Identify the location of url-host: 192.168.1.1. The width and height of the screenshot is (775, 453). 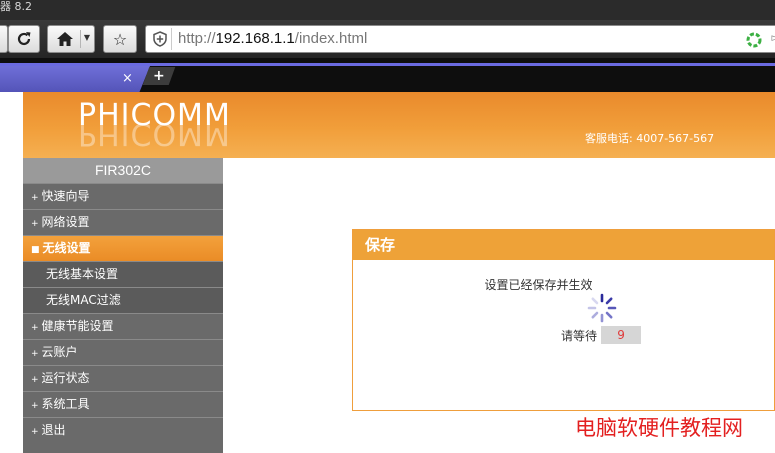
(255, 38).